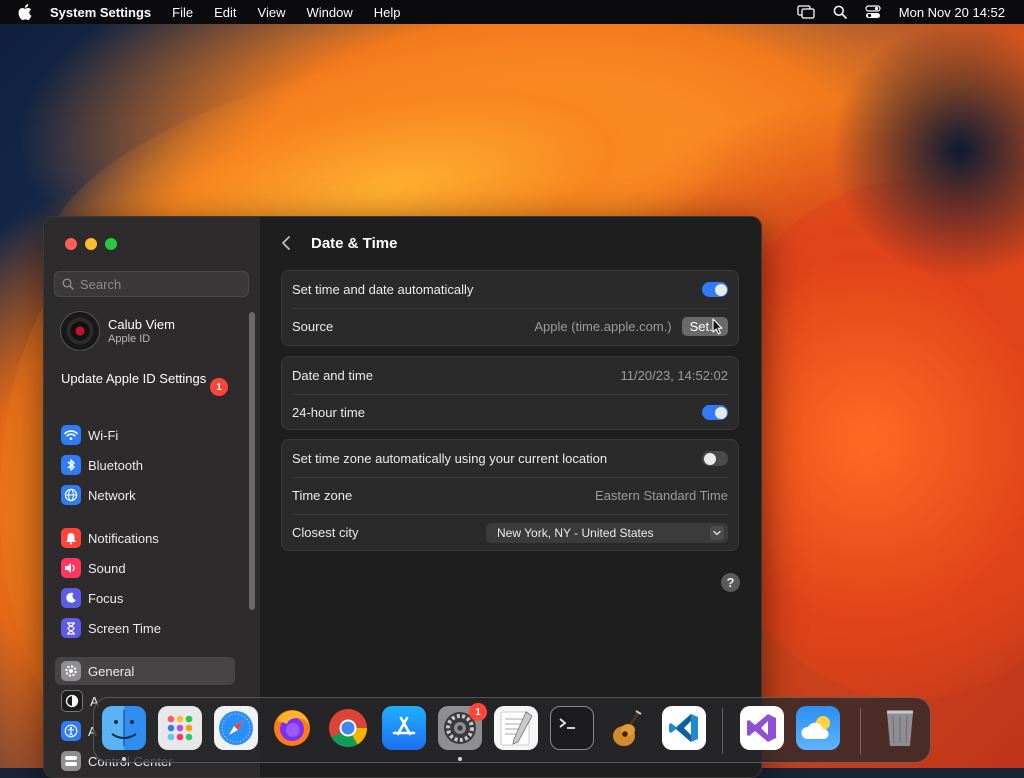 Image resolution: width=1024 pixels, height=778 pixels. Describe the element at coordinates (71, 628) in the screenshot. I see `hourglass-icon` at that location.